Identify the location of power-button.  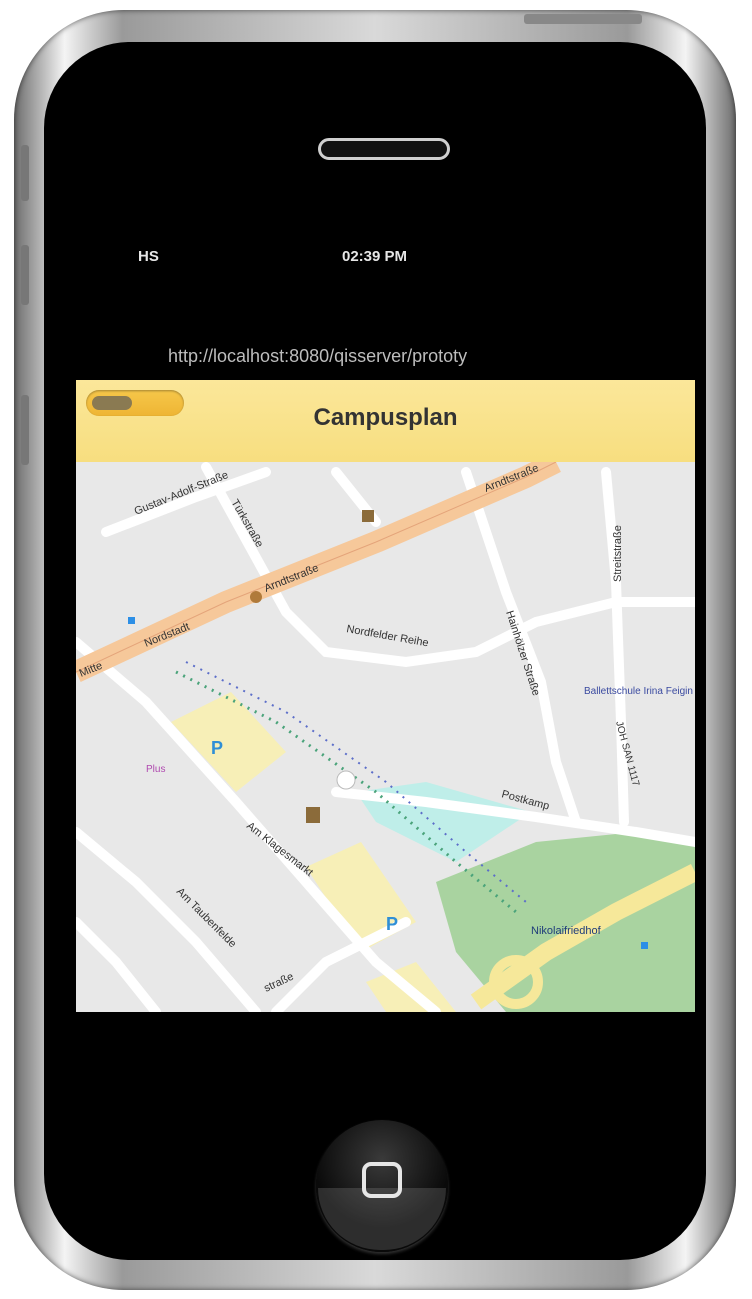
(583, 19).